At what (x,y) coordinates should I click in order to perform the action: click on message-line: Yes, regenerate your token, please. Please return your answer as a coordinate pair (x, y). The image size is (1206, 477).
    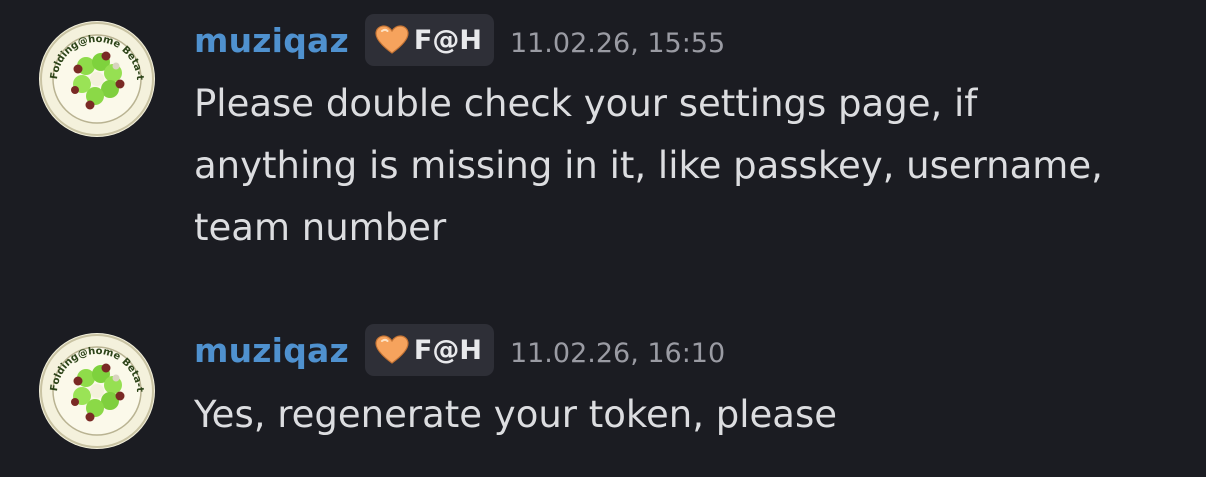
    Looking at the image, I should click on (515, 414).